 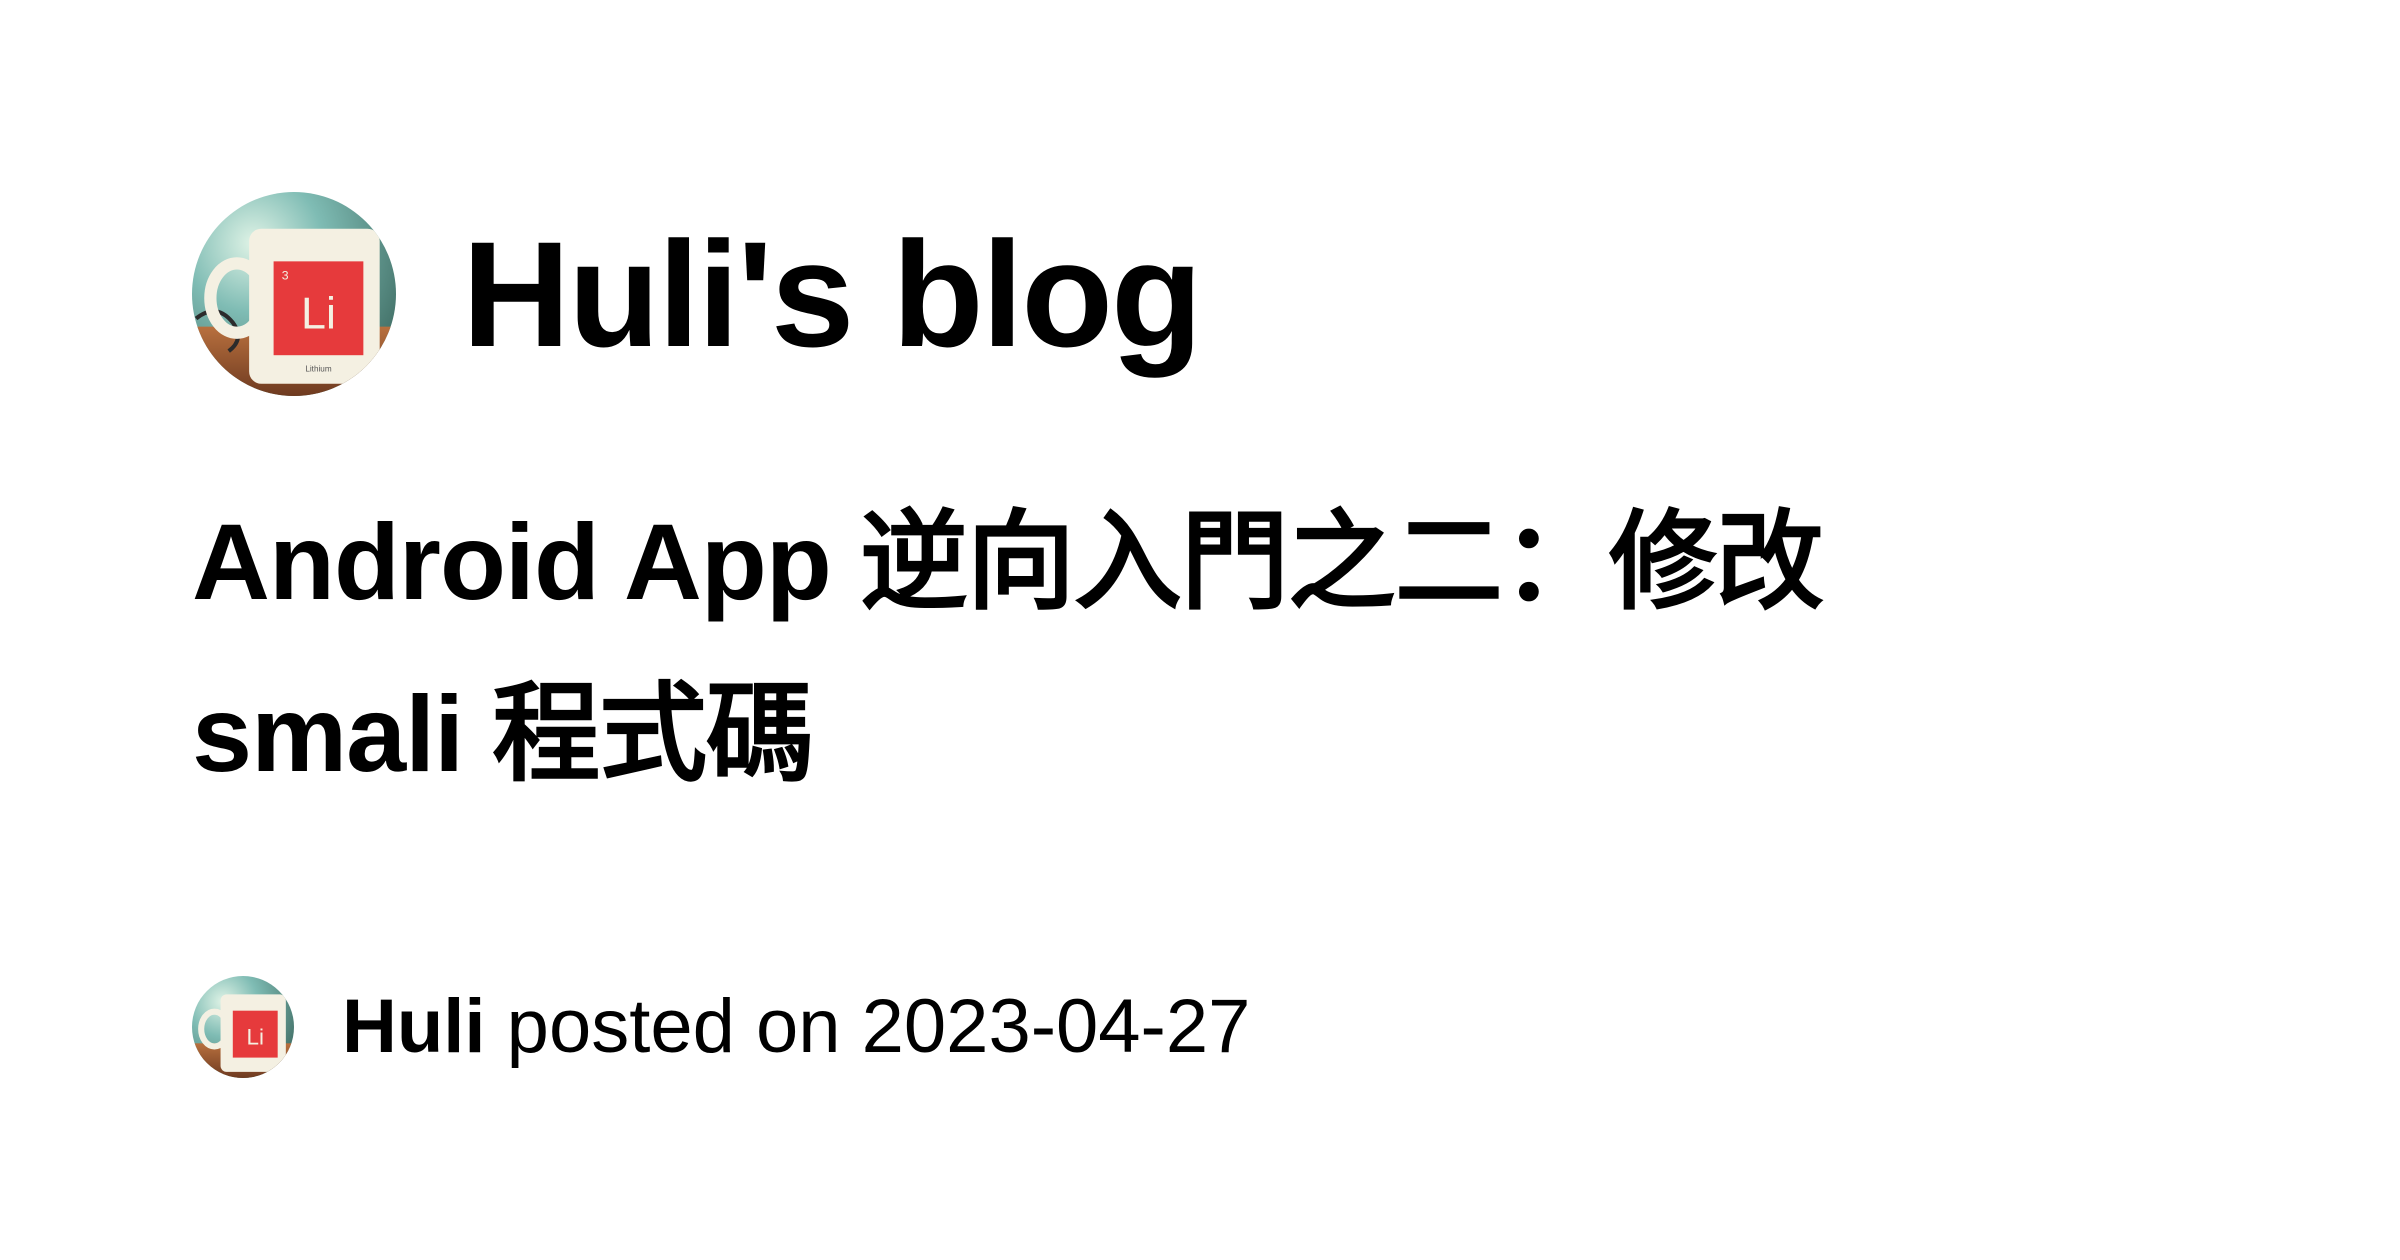 What do you see at coordinates (832, 294) in the screenshot?
I see `blog-title: Huli's blog` at bounding box center [832, 294].